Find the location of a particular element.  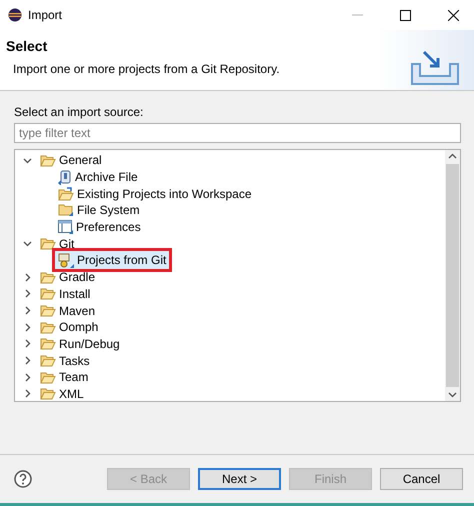

tree-item: XML is located at coordinates (62, 393).